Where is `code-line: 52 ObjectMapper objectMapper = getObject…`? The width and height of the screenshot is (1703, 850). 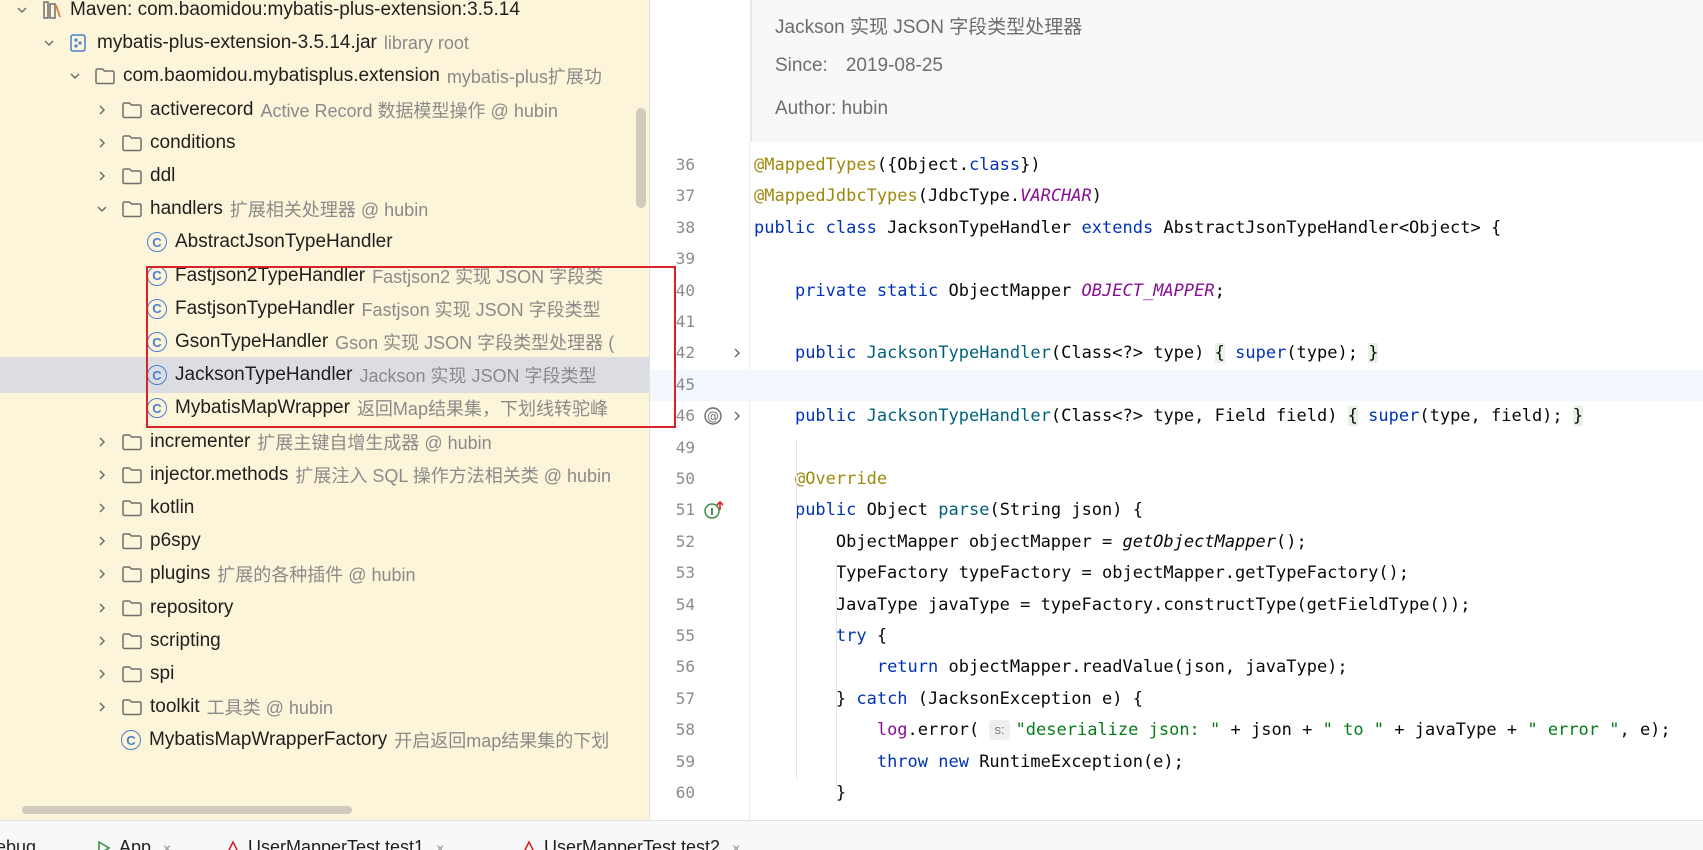
code-line: 52 ObjectMapper objectMapper = getObject… is located at coordinates (1176, 542).